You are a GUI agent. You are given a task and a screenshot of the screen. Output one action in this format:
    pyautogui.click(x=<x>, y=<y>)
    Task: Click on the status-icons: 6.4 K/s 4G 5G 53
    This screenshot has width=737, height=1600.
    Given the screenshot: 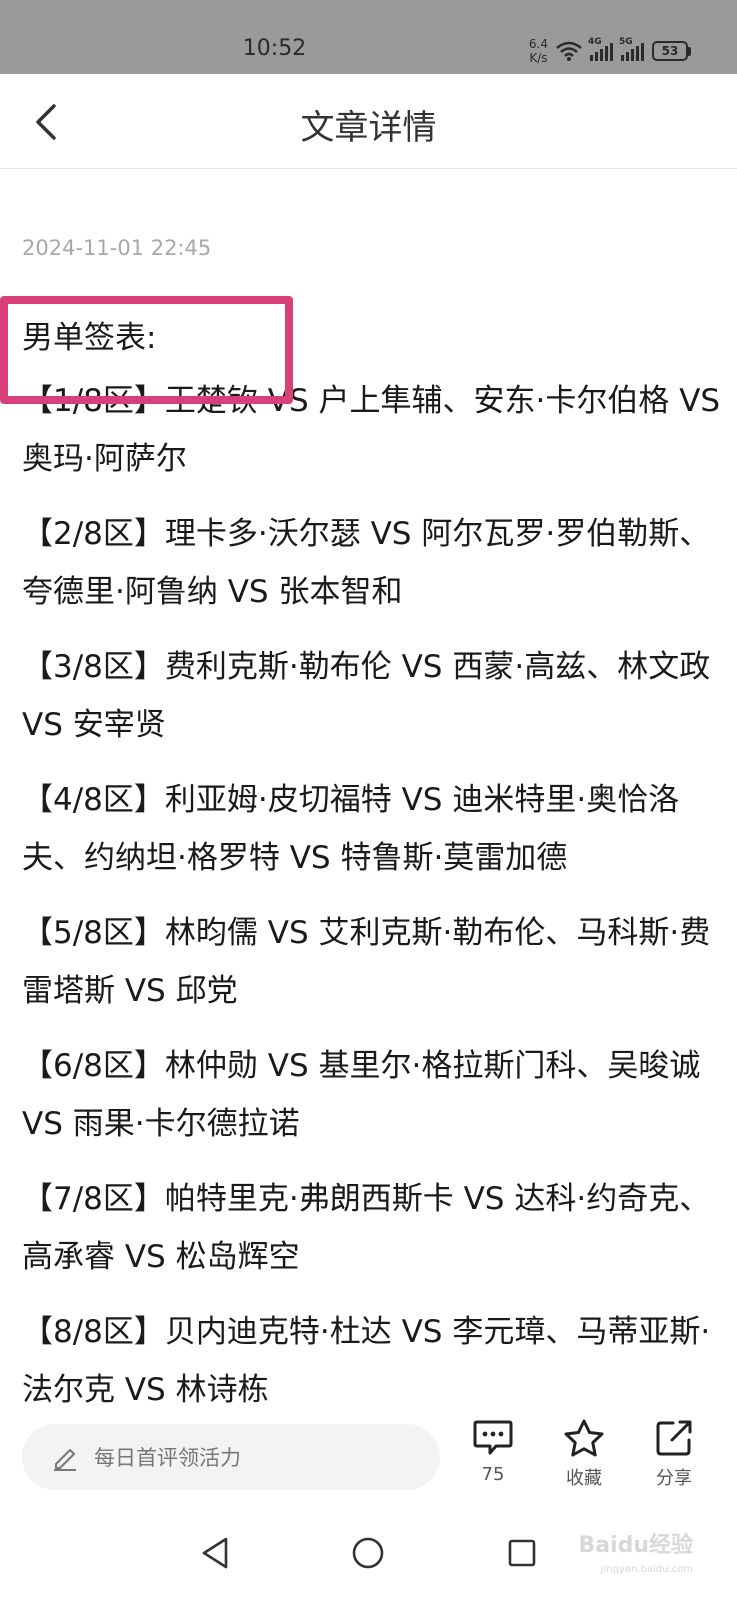 What is the action you would take?
    pyautogui.click(x=610, y=51)
    